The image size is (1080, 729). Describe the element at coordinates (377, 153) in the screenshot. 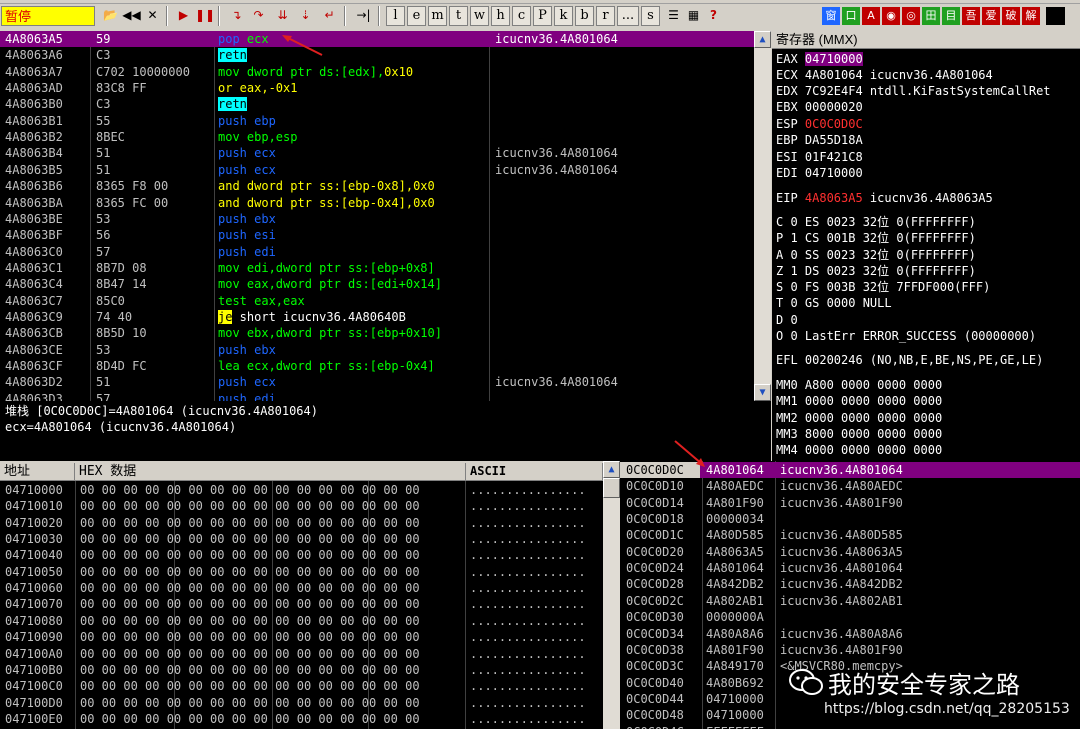

I see `disassembly-row: 4A8063B4 51 push ecx icucnv36.4A801064` at that location.